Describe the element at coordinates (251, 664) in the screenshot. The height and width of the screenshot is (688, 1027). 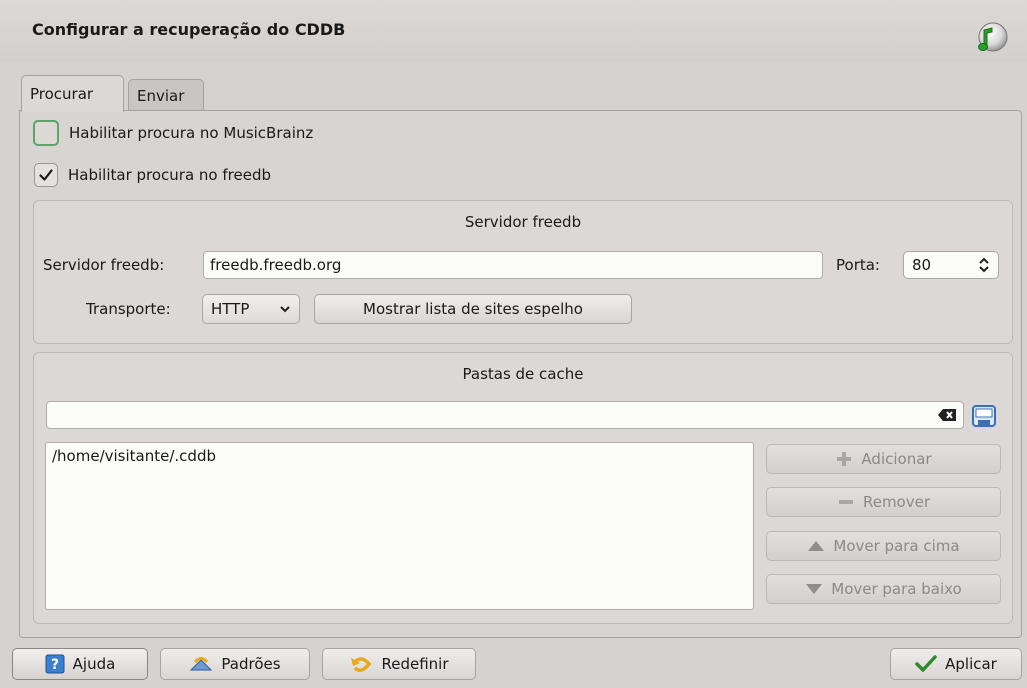
I see `defaults-button-label: Padrões` at that location.